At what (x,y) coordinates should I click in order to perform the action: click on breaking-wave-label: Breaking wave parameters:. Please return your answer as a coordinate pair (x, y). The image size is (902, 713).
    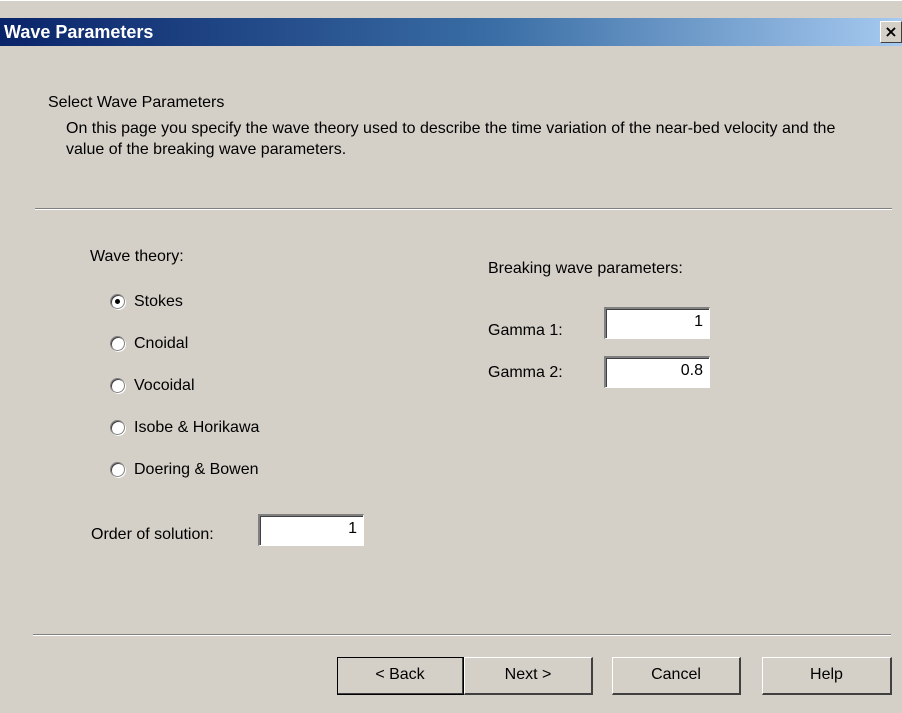
    Looking at the image, I should click on (585, 268).